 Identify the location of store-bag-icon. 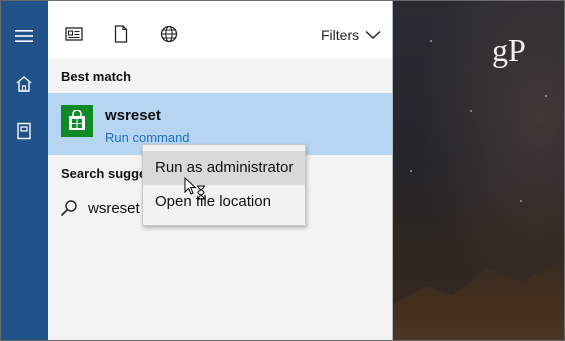
(77, 120).